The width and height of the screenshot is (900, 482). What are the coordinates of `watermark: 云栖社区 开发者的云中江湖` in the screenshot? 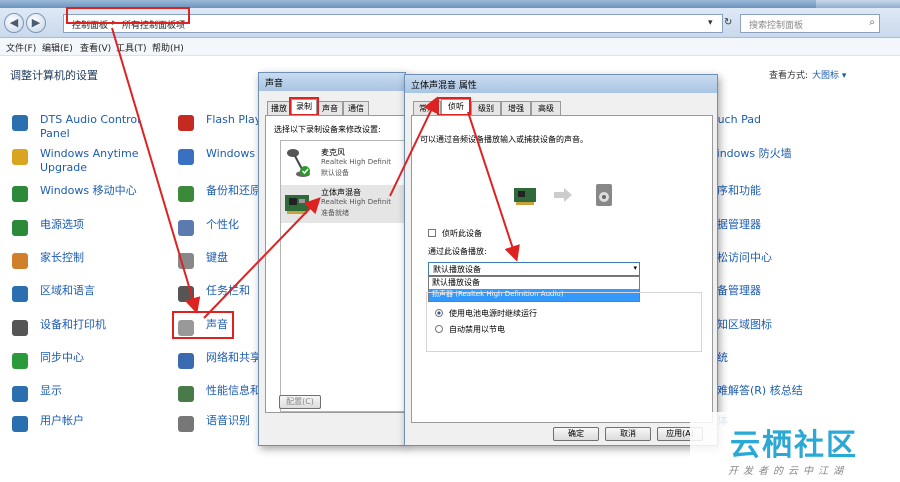 It's located at (795, 447).